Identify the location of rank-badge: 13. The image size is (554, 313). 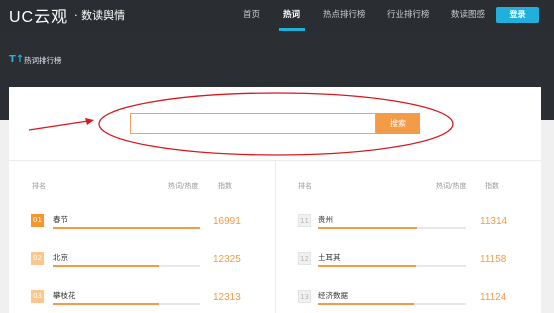
(304, 296).